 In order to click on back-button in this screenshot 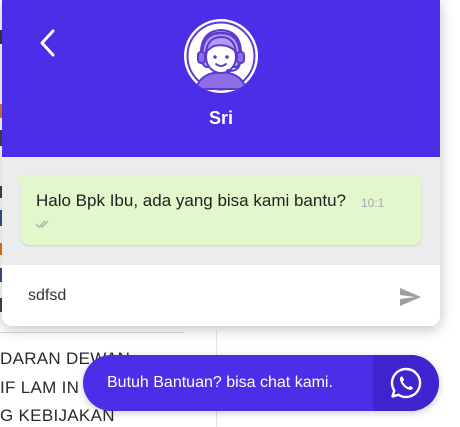, I will do `click(47, 43)`.